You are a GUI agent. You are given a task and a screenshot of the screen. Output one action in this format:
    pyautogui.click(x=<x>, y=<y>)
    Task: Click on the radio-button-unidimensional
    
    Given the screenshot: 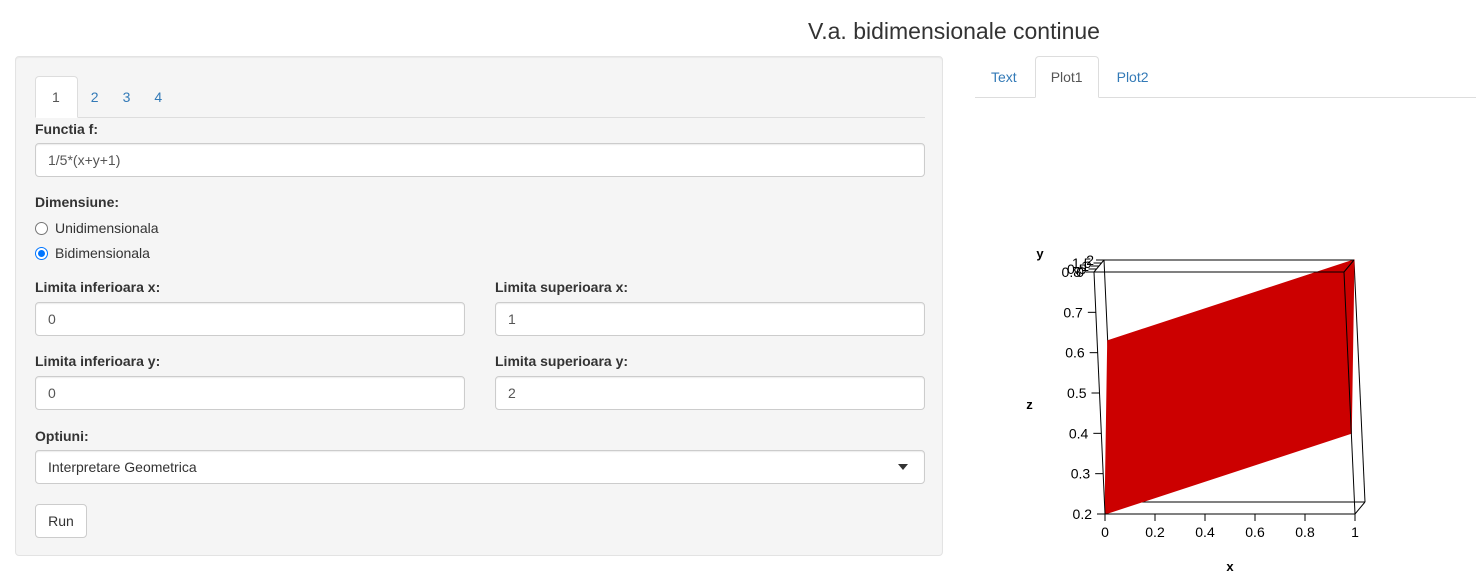 What is the action you would take?
    pyautogui.click(x=41, y=228)
    